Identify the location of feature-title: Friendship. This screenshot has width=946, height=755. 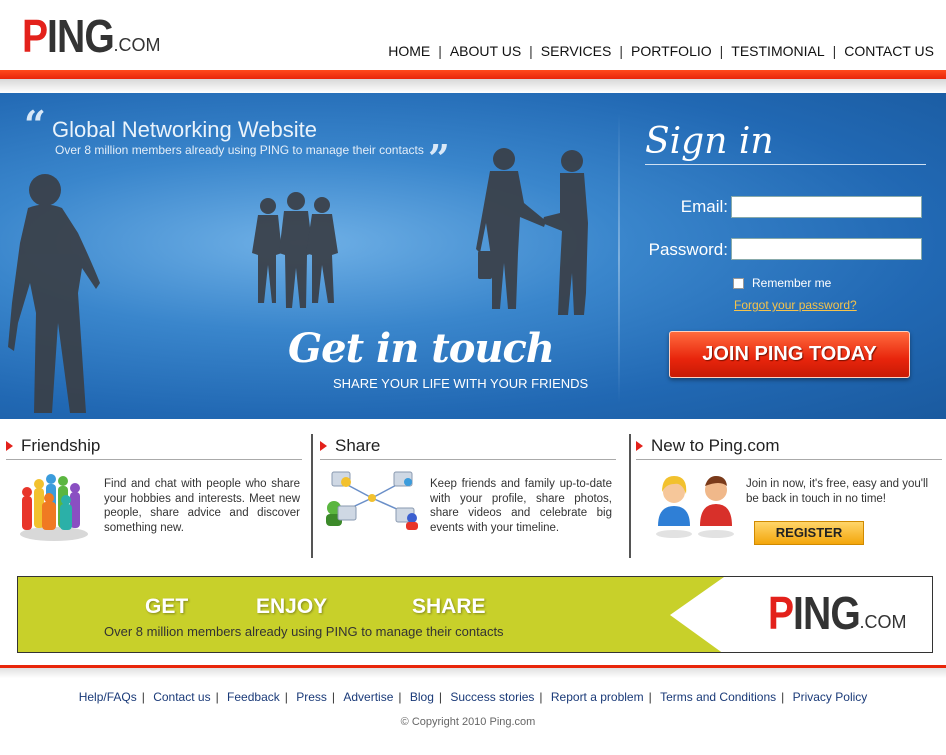
(53, 446).